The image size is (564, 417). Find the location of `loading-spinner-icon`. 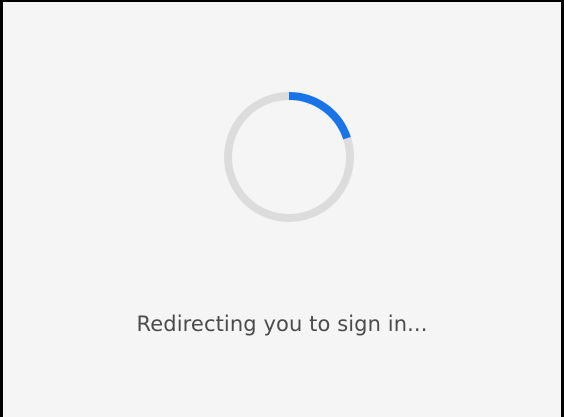

loading-spinner-icon is located at coordinates (289, 157).